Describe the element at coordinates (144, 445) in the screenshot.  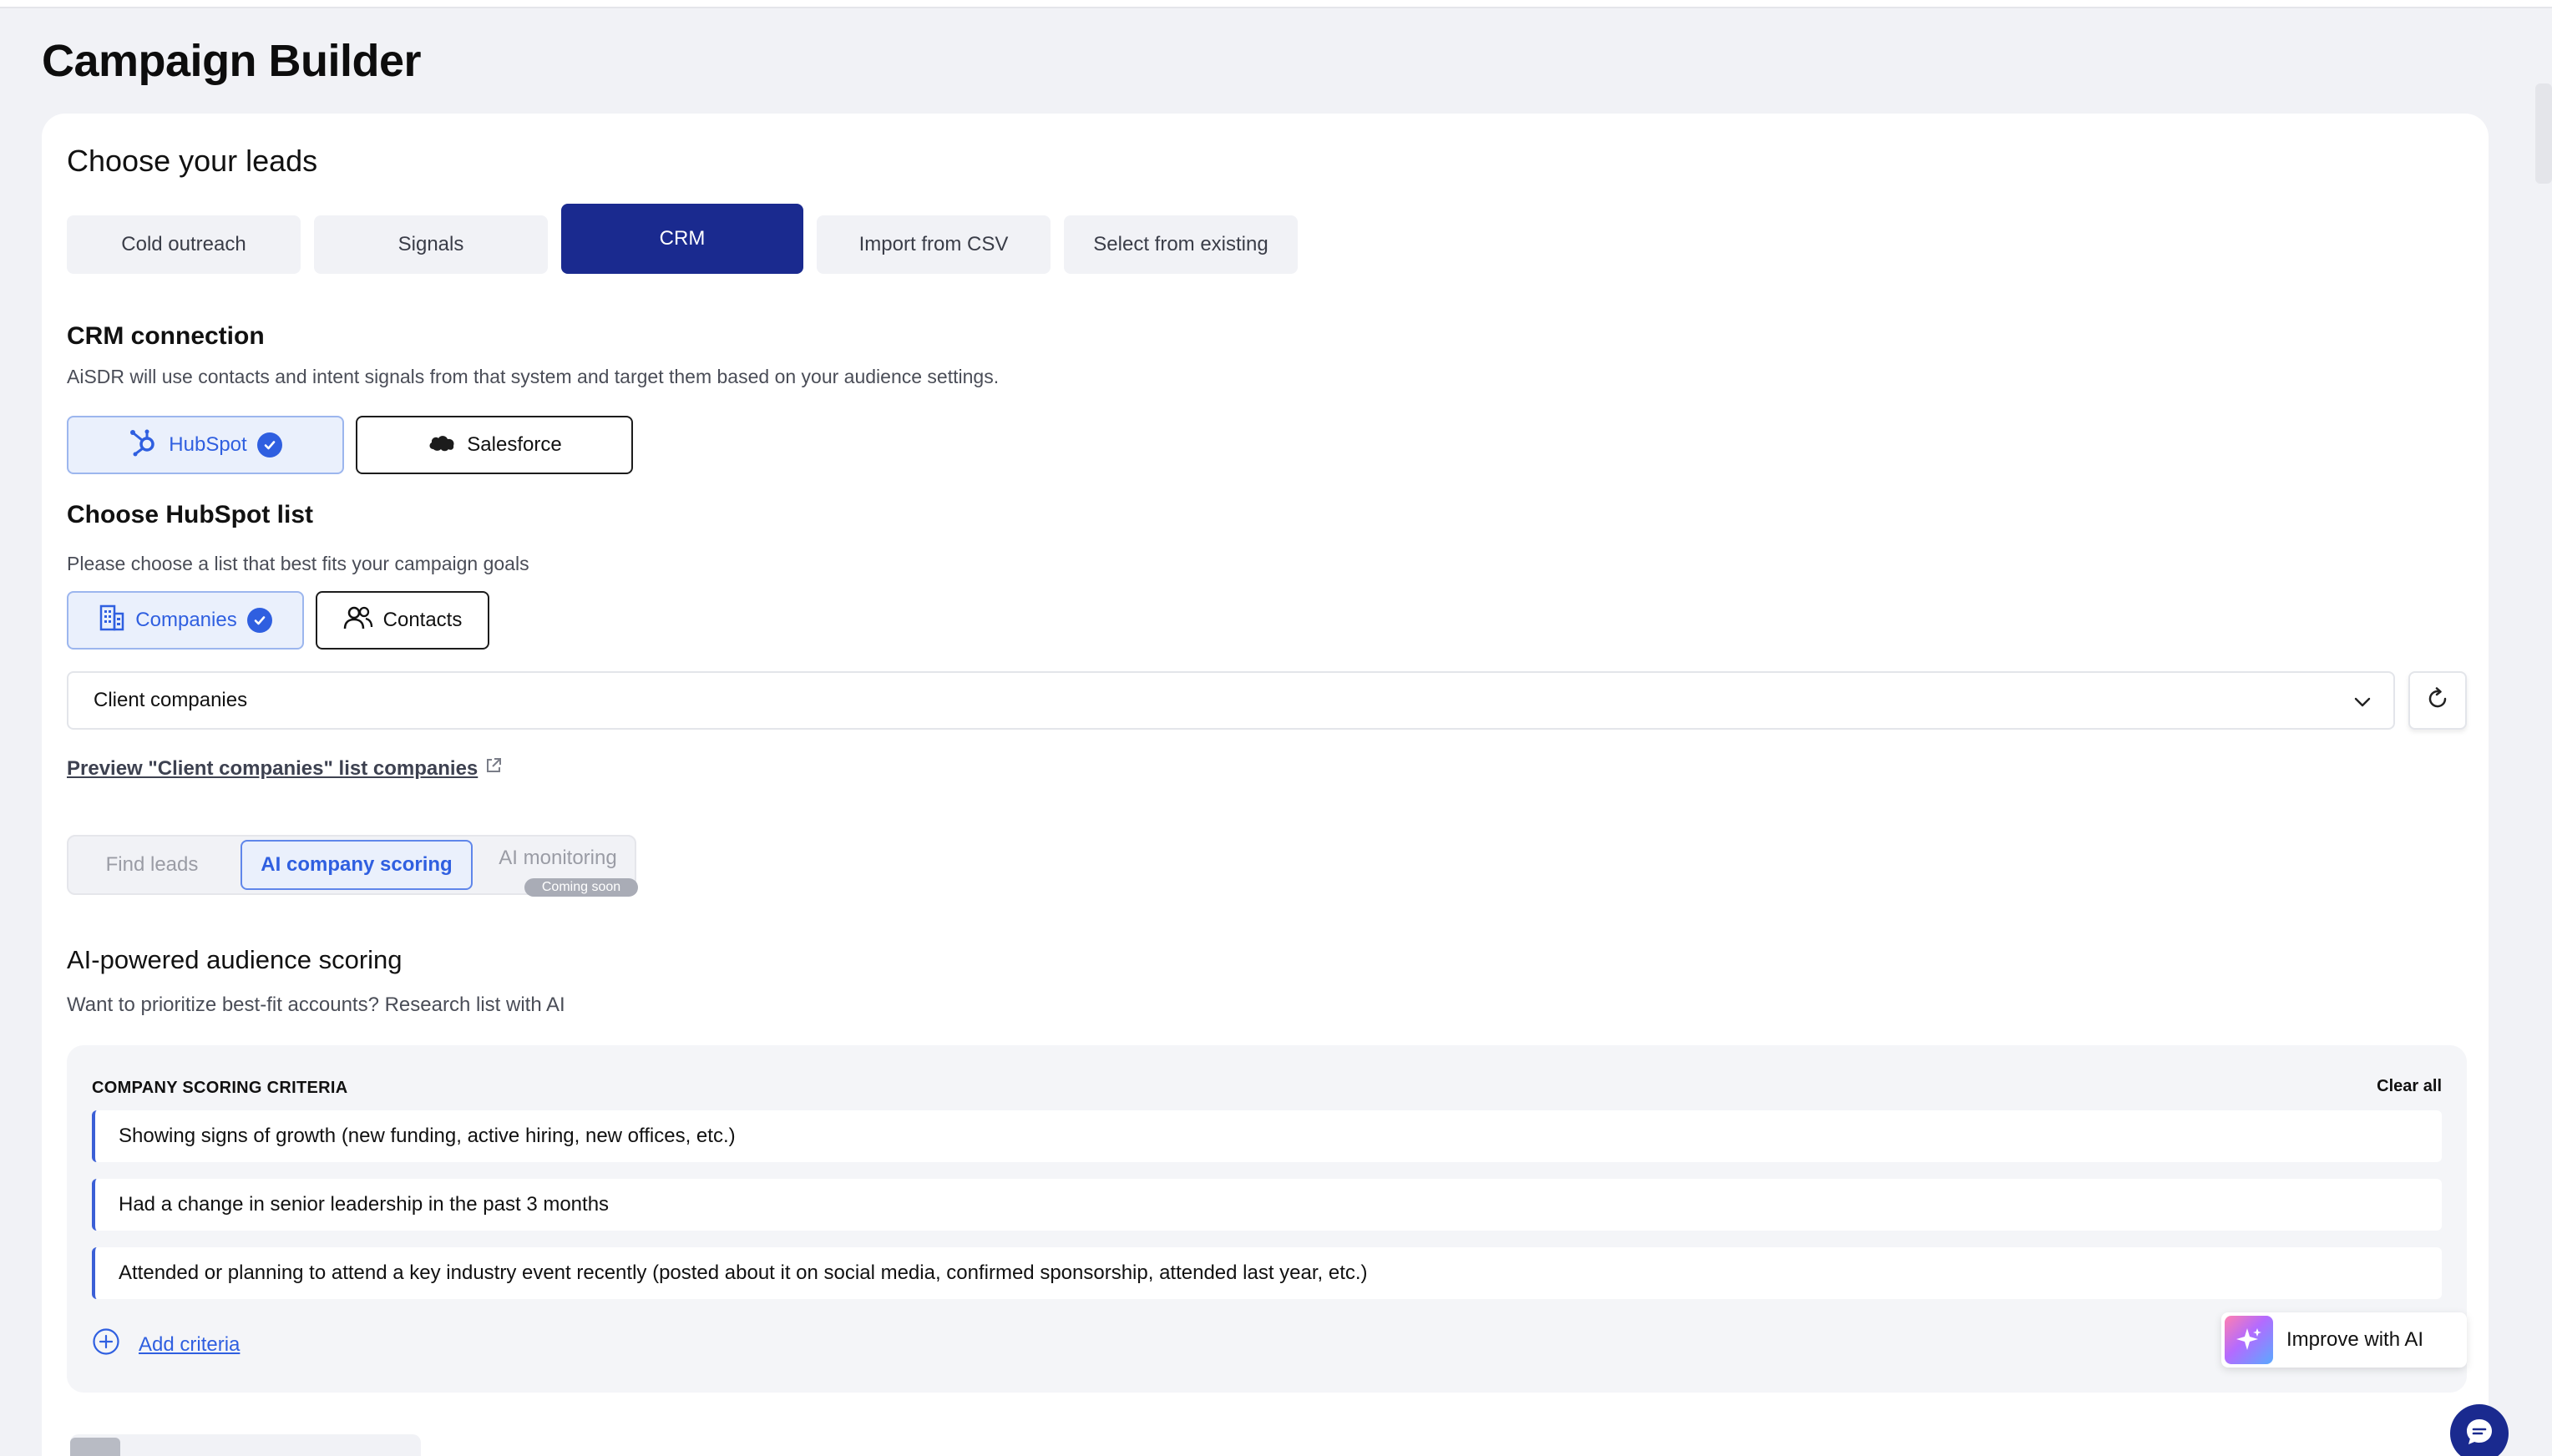
I see `hubspot-icon` at that location.